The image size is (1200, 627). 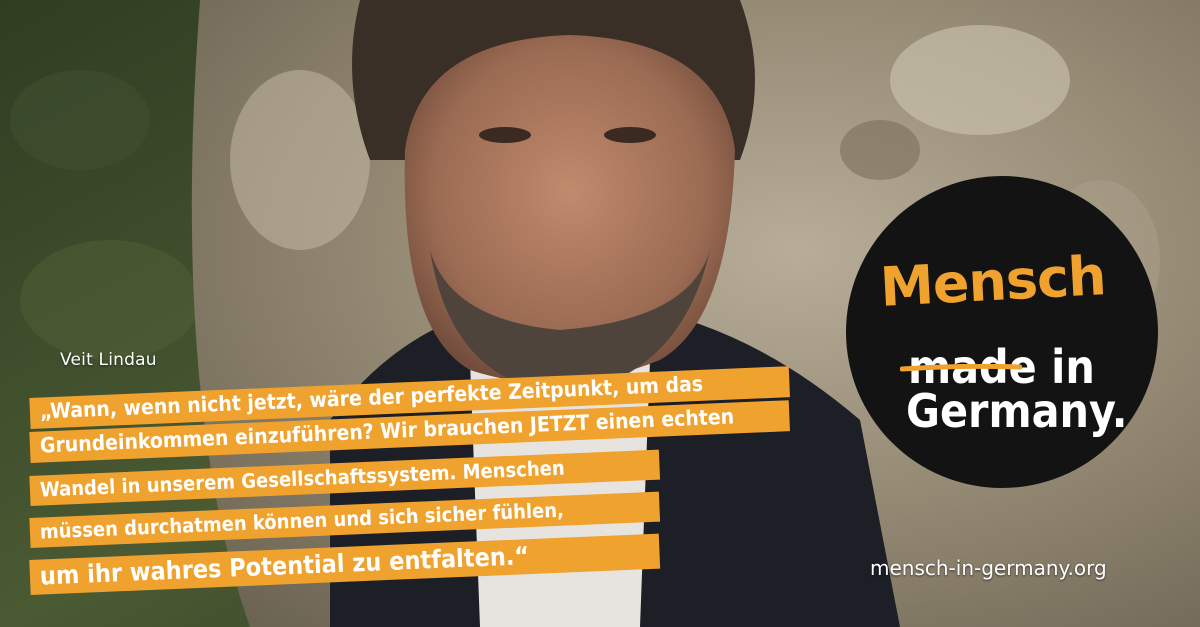 I want to click on brush-strike-icon, so click(x=961, y=368).